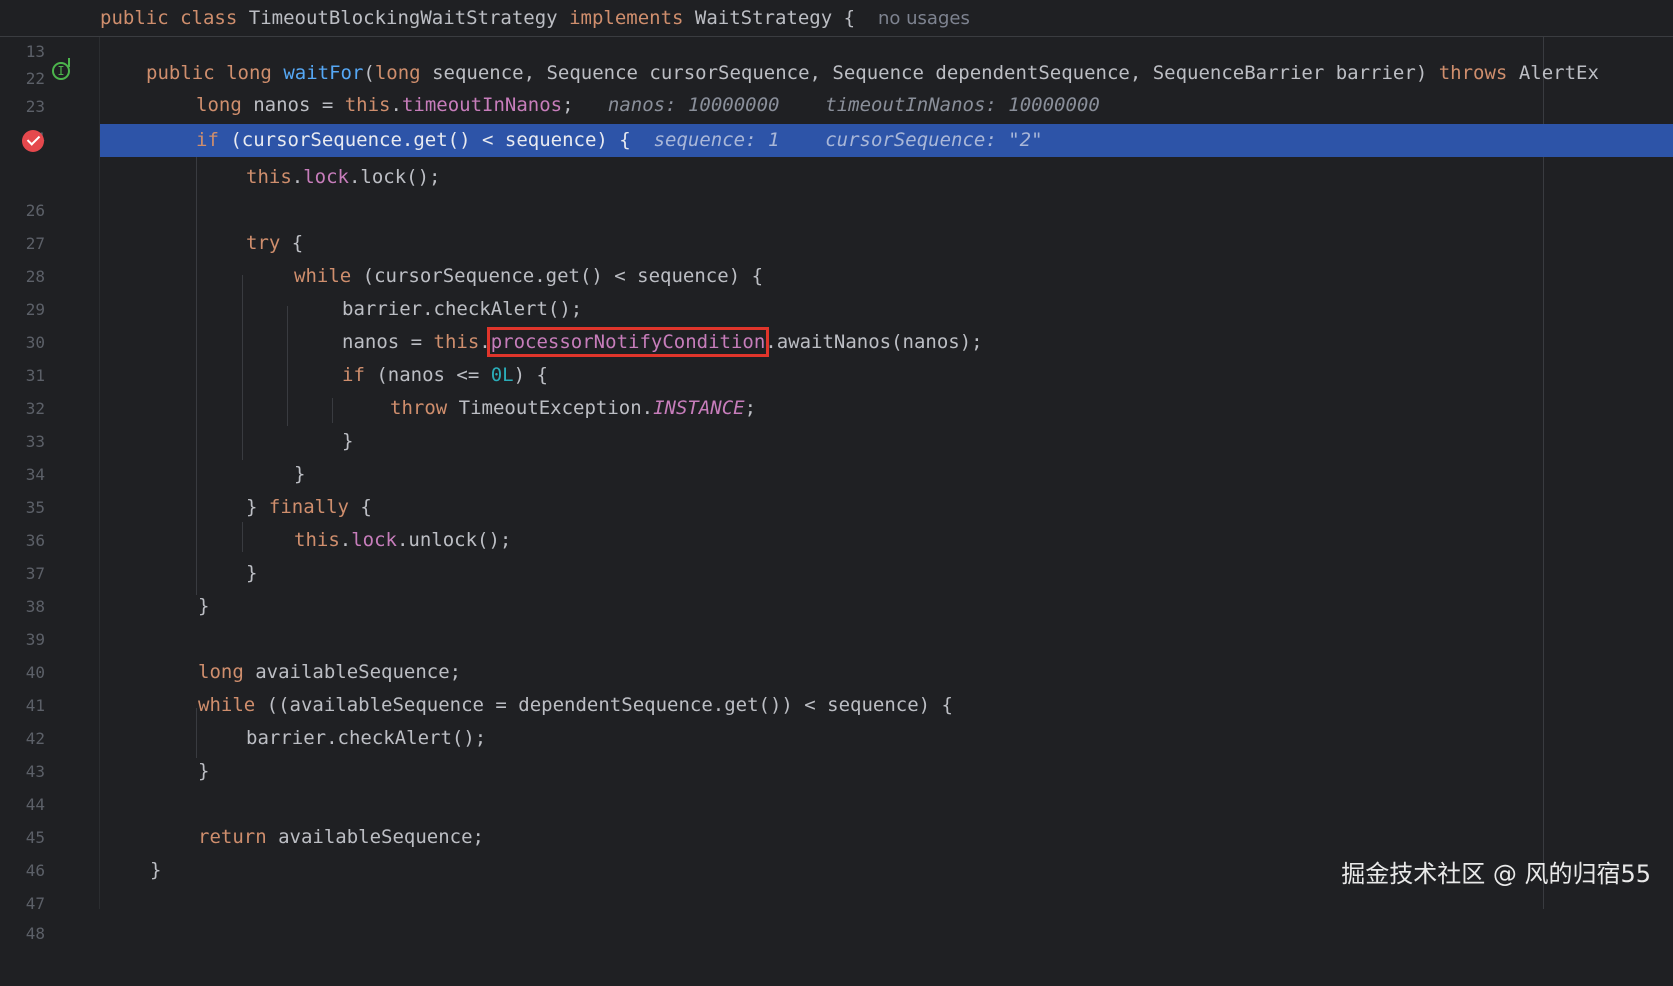  I want to click on keyword: return, so click(232, 837).